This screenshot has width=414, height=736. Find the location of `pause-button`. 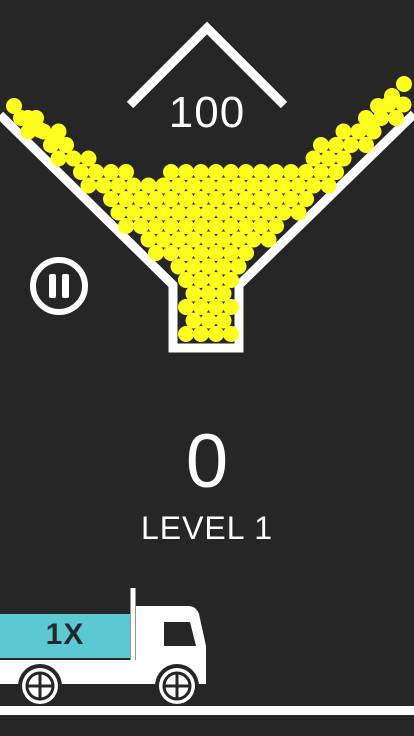

pause-button is located at coordinates (59, 286).